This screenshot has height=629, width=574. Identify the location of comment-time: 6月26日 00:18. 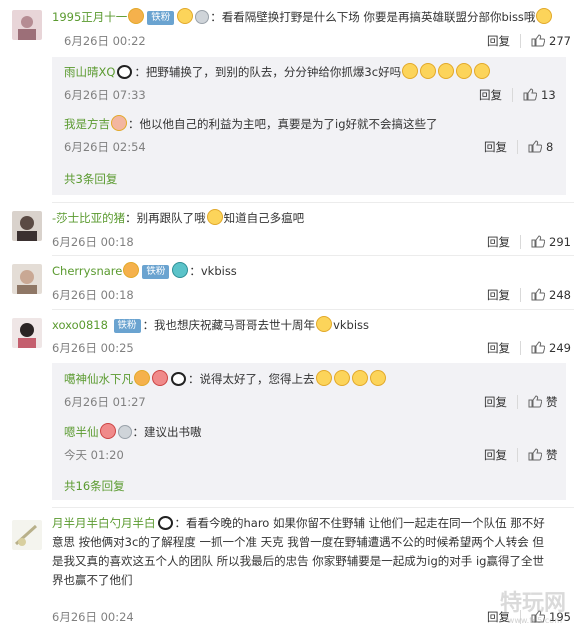
(93, 242).